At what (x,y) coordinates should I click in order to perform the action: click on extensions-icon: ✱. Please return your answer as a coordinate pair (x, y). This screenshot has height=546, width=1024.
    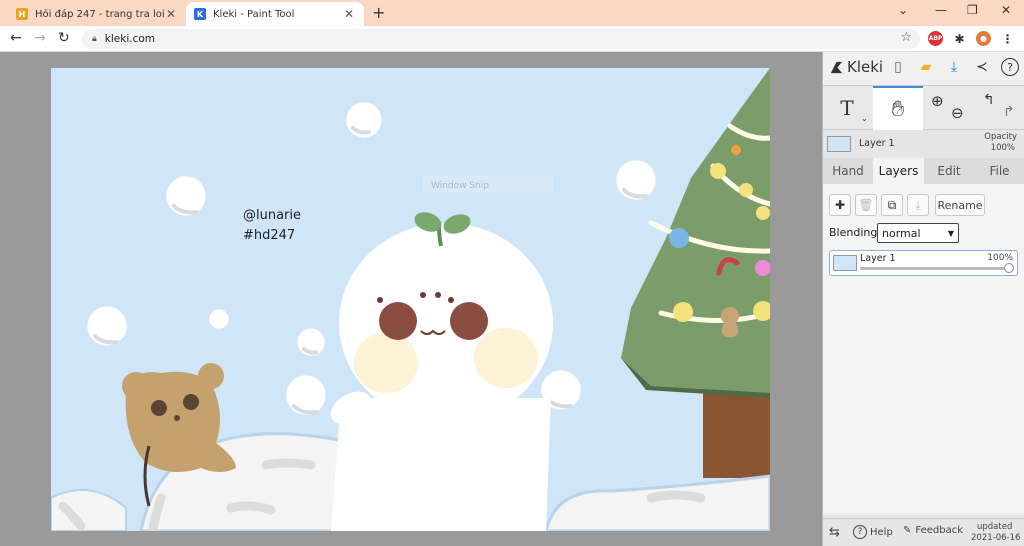
    Looking at the image, I should click on (959, 38).